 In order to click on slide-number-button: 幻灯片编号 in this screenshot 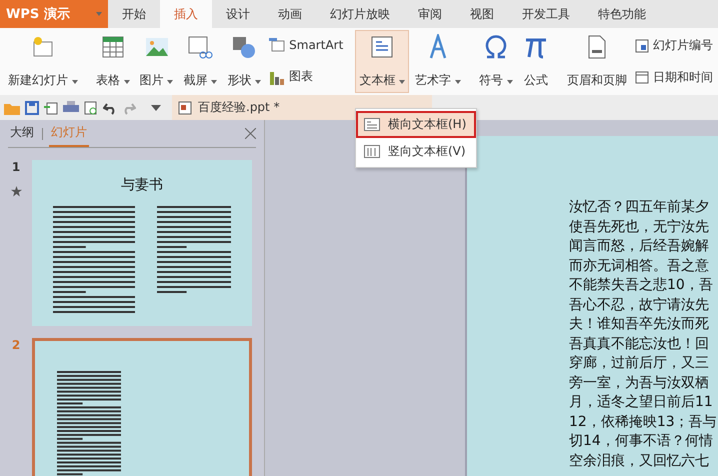, I will do `click(673, 45)`.